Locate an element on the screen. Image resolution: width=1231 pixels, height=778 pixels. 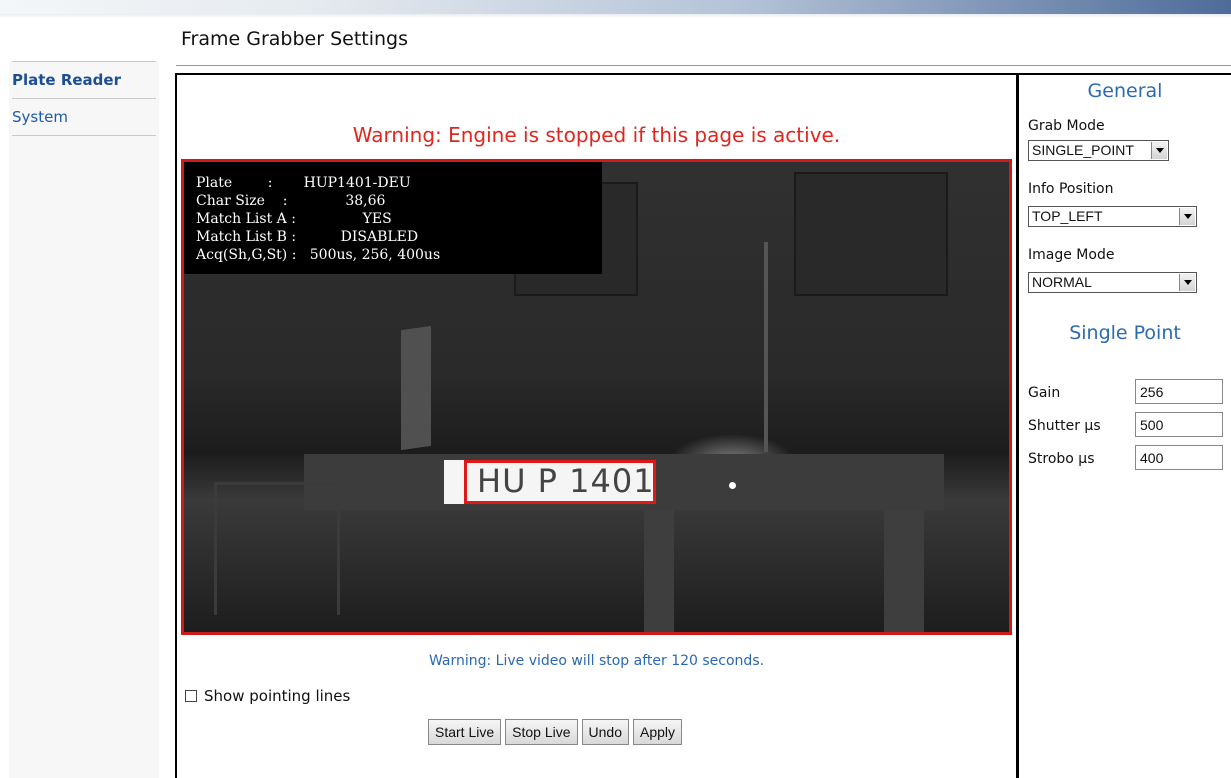
page-title: Frame Grabber Settings is located at coordinates (295, 39).